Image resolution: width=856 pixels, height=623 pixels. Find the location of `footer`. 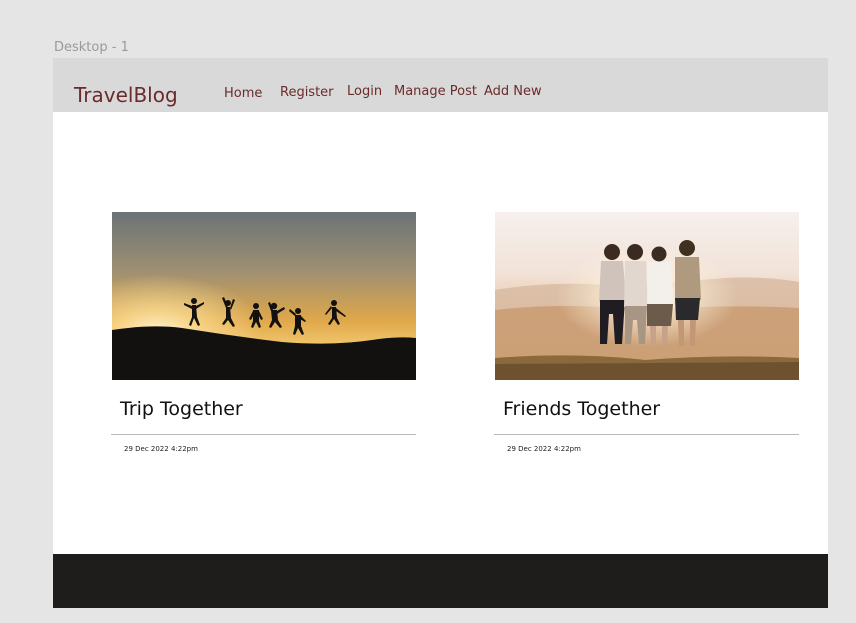

footer is located at coordinates (440, 581).